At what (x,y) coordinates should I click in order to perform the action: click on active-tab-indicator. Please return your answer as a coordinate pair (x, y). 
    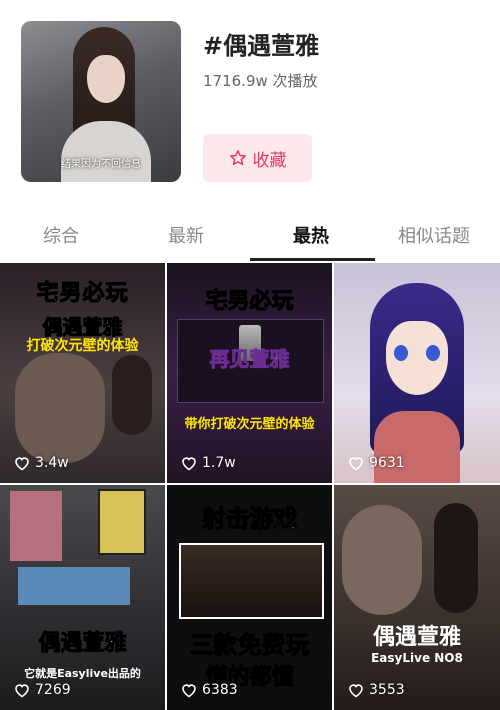
    Looking at the image, I should click on (312, 259).